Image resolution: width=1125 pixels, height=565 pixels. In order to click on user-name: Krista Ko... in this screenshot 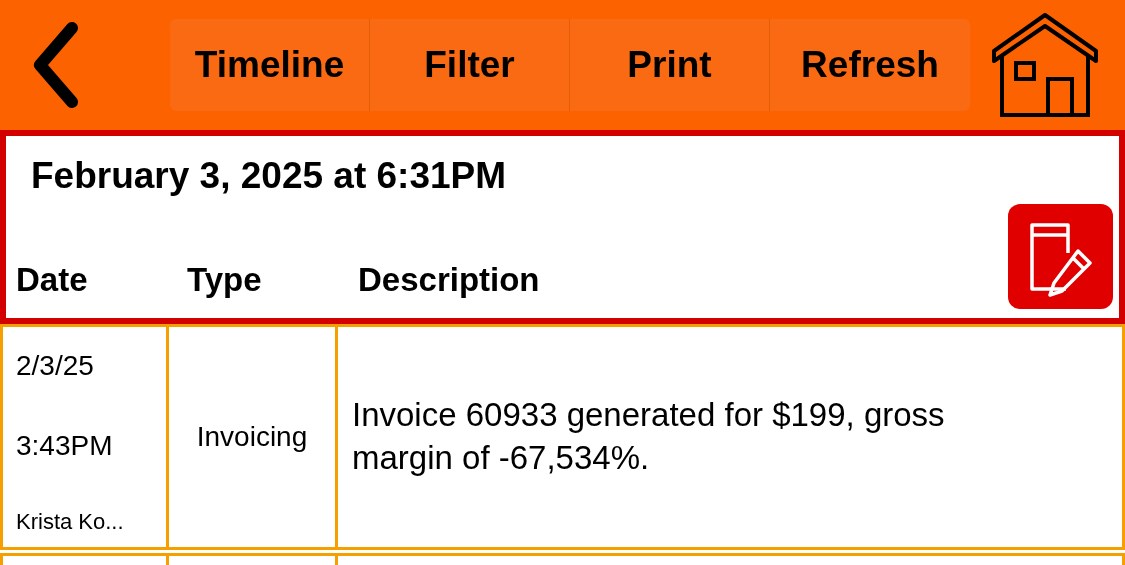, I will do `click(70, 522)`.